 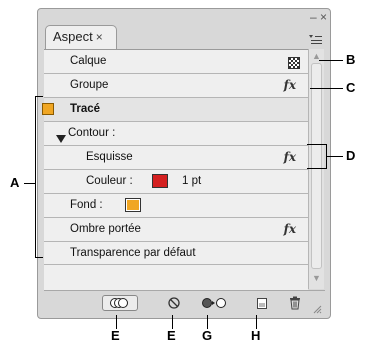 What do you see at coordinates (351, 155) in the screenshot?
I see `callout-d-label: D` at bounding box center [351, 155].